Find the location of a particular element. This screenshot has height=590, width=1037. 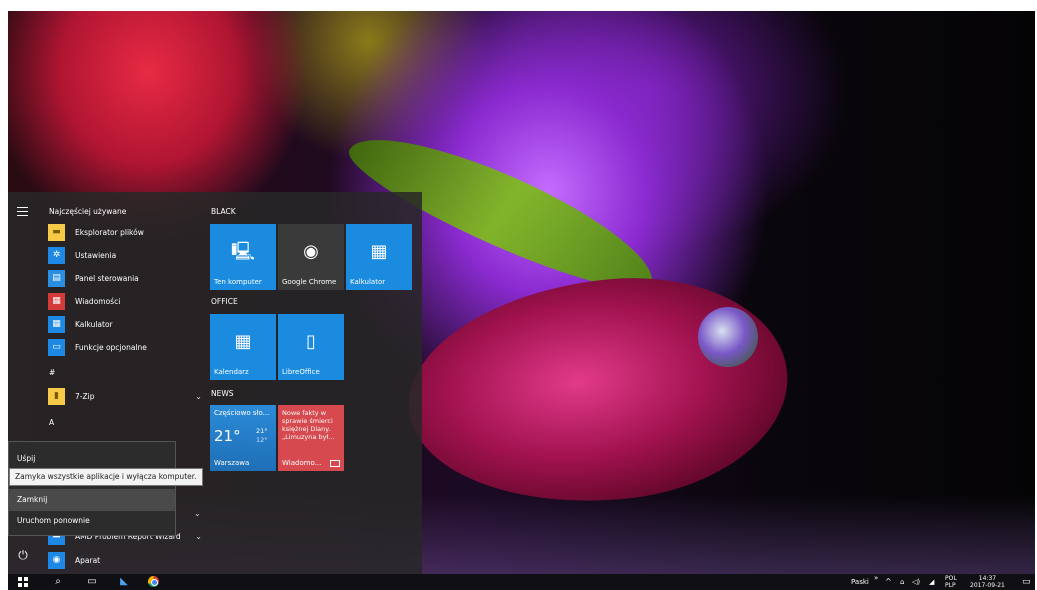

tile-label: Ten komputer is located at coordinates (238, 282).